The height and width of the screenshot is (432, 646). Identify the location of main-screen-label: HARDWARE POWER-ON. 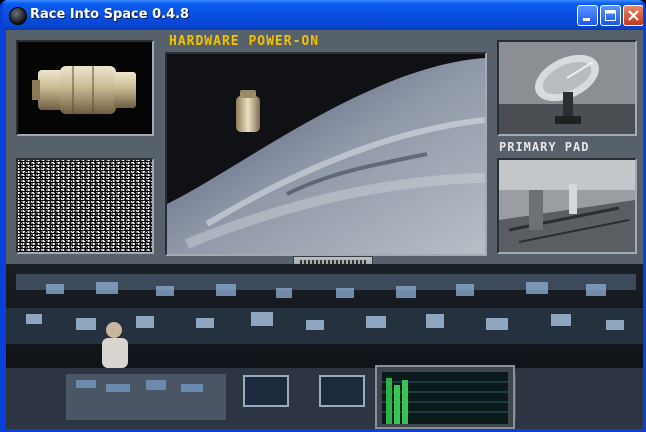
(244, 41).